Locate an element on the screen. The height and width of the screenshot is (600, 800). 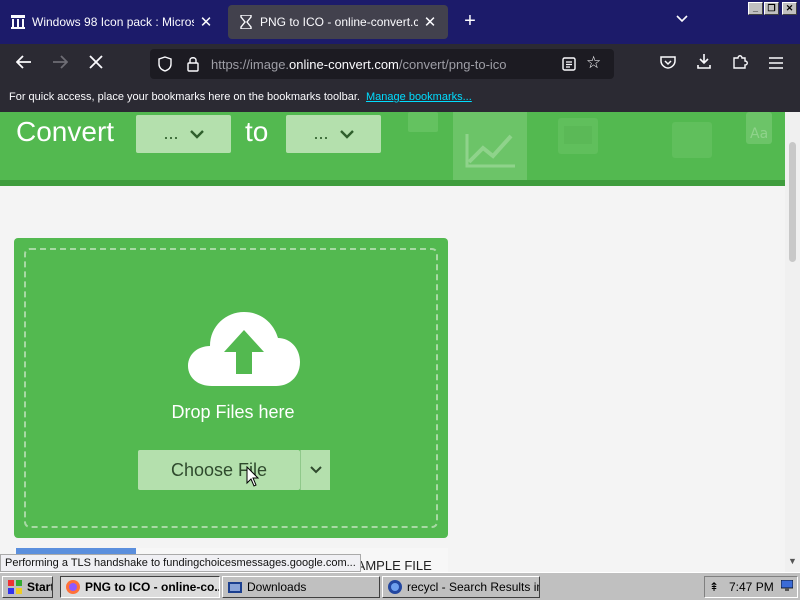
pocket-icon is located at coordinates (668, 64).